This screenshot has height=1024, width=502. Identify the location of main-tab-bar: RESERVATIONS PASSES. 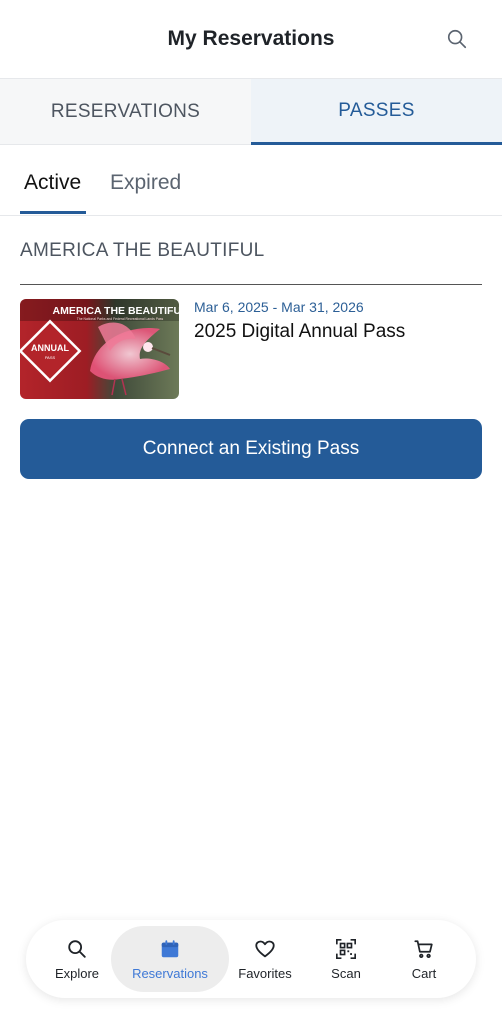
(251, 112).